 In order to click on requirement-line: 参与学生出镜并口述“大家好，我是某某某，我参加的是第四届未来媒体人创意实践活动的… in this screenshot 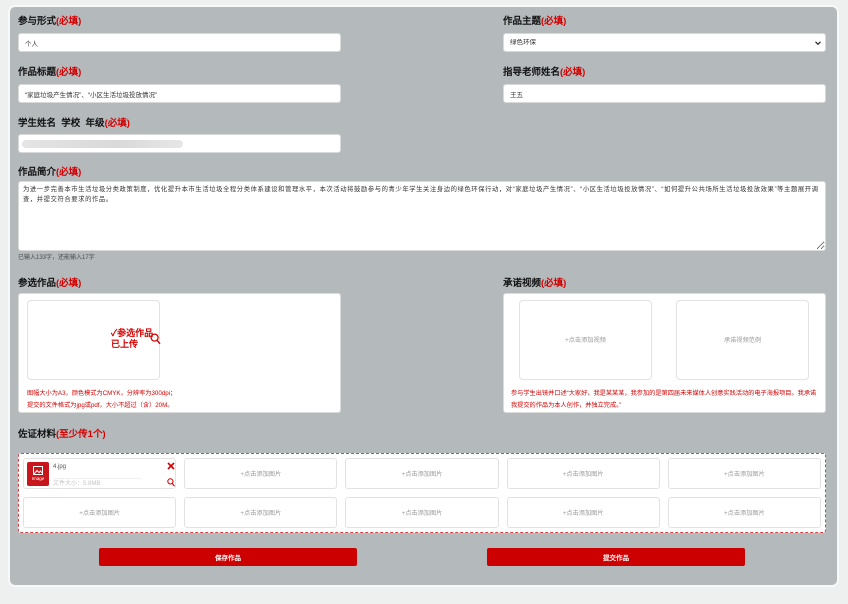, I will do `click(664, 393)`.